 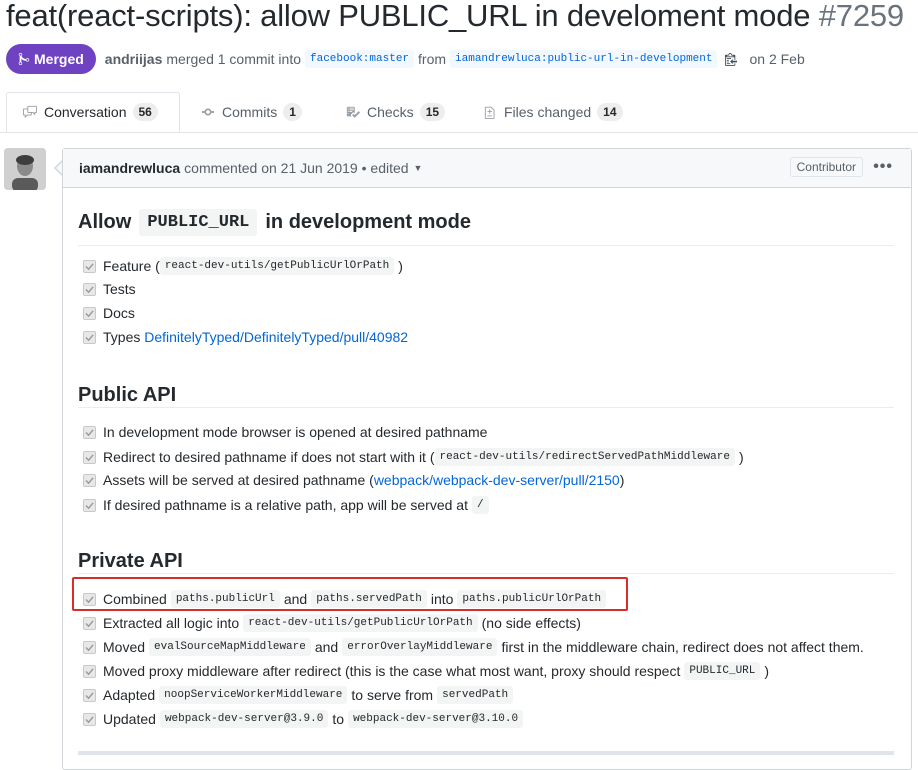 I want to click on checklist-icon, so click(x=353, y=112).